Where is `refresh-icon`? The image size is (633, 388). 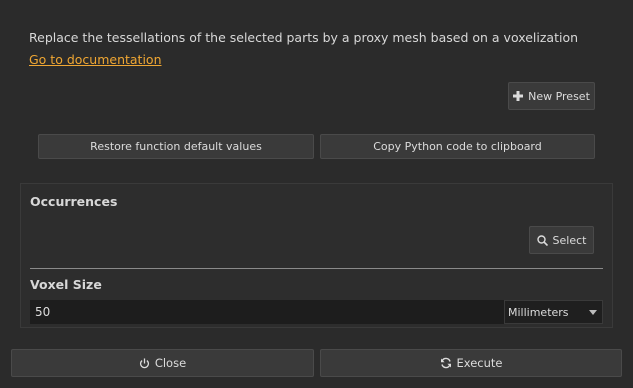 refresh-icon is located at coordinates (446, 363).